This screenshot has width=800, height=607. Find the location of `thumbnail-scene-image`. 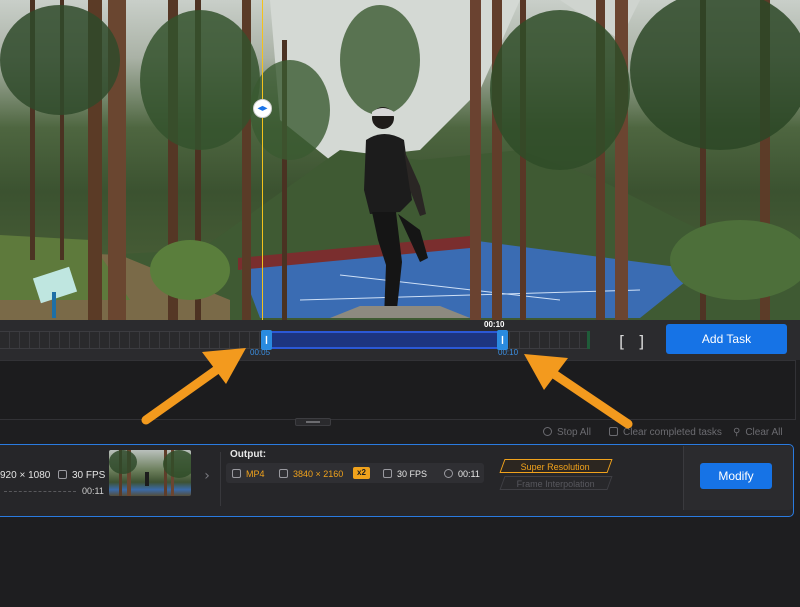

thumbnail-scene-image is located at coordinates (150, 473).